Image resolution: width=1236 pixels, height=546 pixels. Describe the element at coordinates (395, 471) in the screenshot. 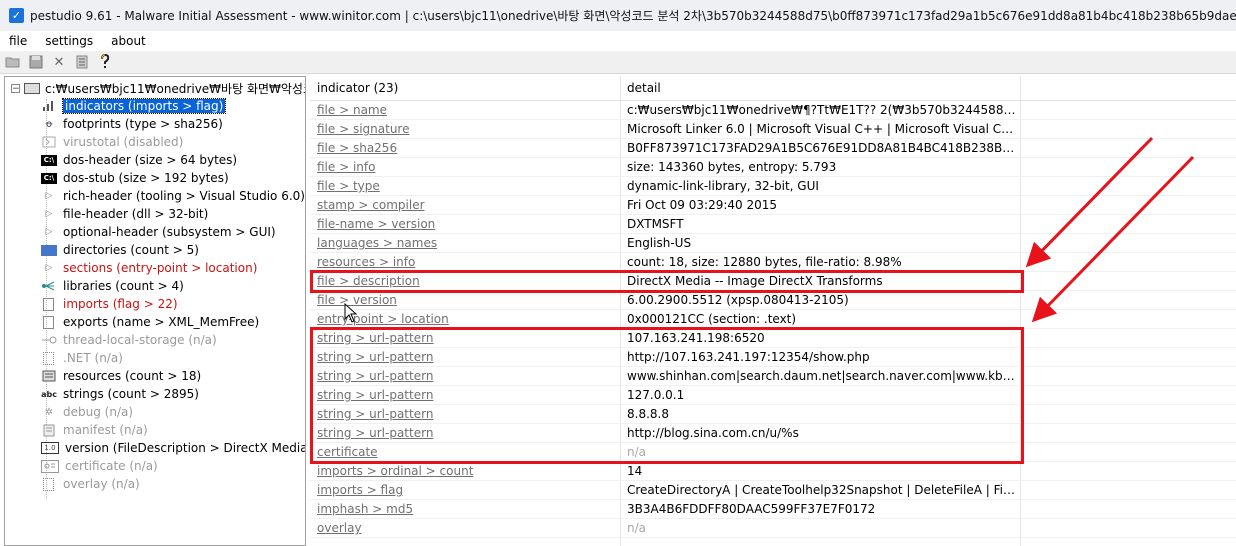

I see `indicator-cell: imports > ordinal > count` at that location.